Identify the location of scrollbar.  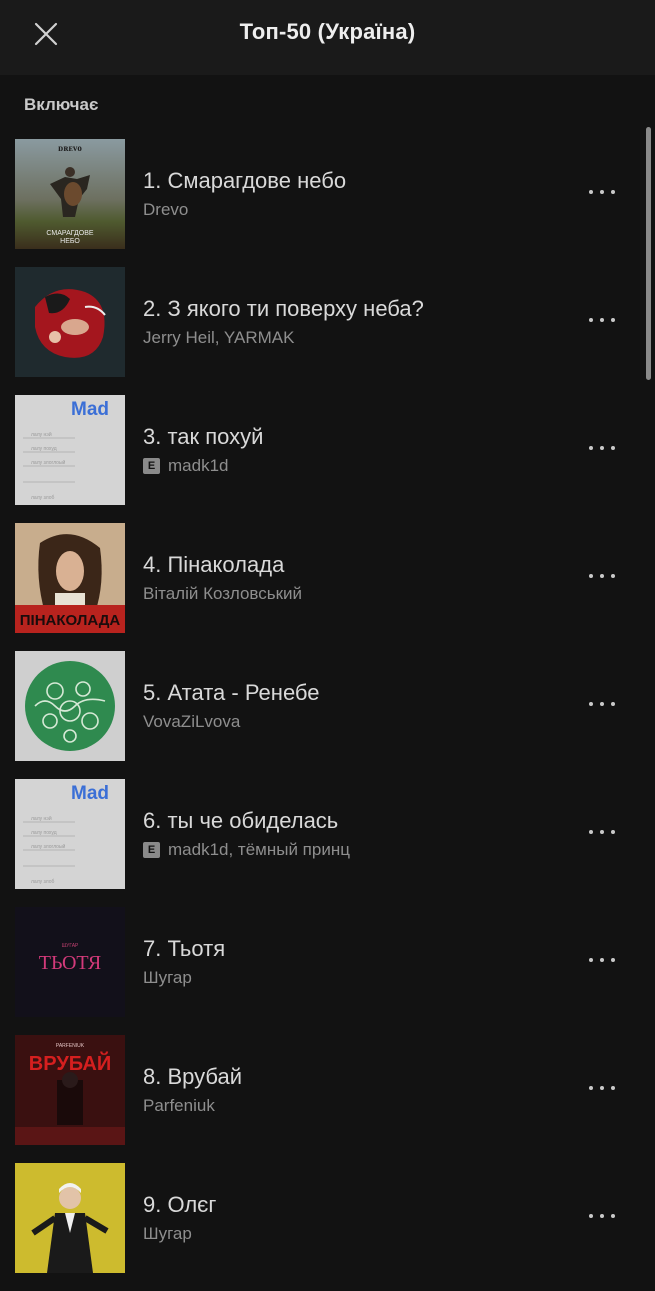
(648, 253).